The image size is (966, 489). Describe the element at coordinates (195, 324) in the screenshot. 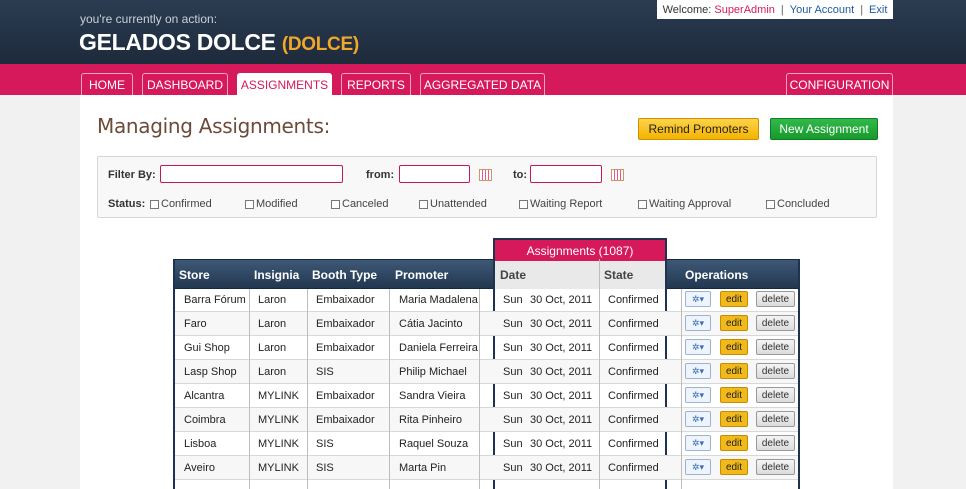

I see `store-cell: Faro` at that location.